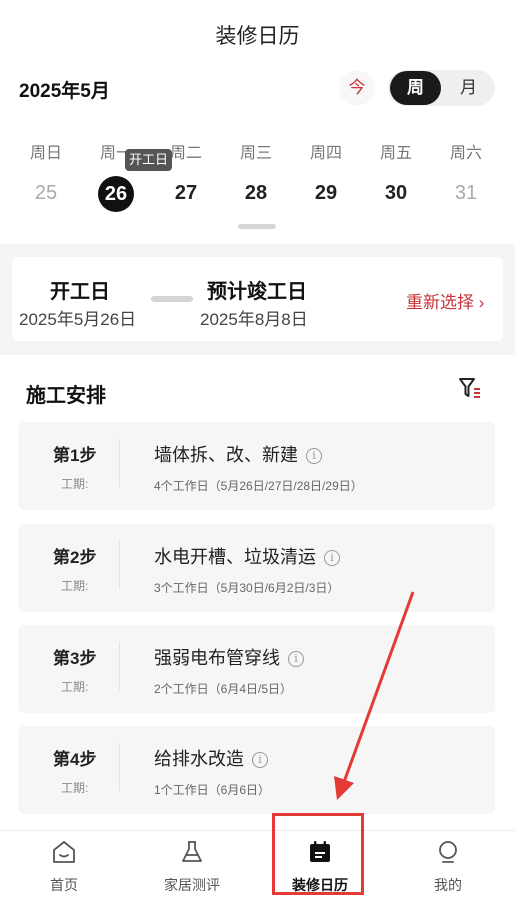  Describe the element at coordinates (415, 88) in the screenshot. I see `week-view-button: 周` at that location.